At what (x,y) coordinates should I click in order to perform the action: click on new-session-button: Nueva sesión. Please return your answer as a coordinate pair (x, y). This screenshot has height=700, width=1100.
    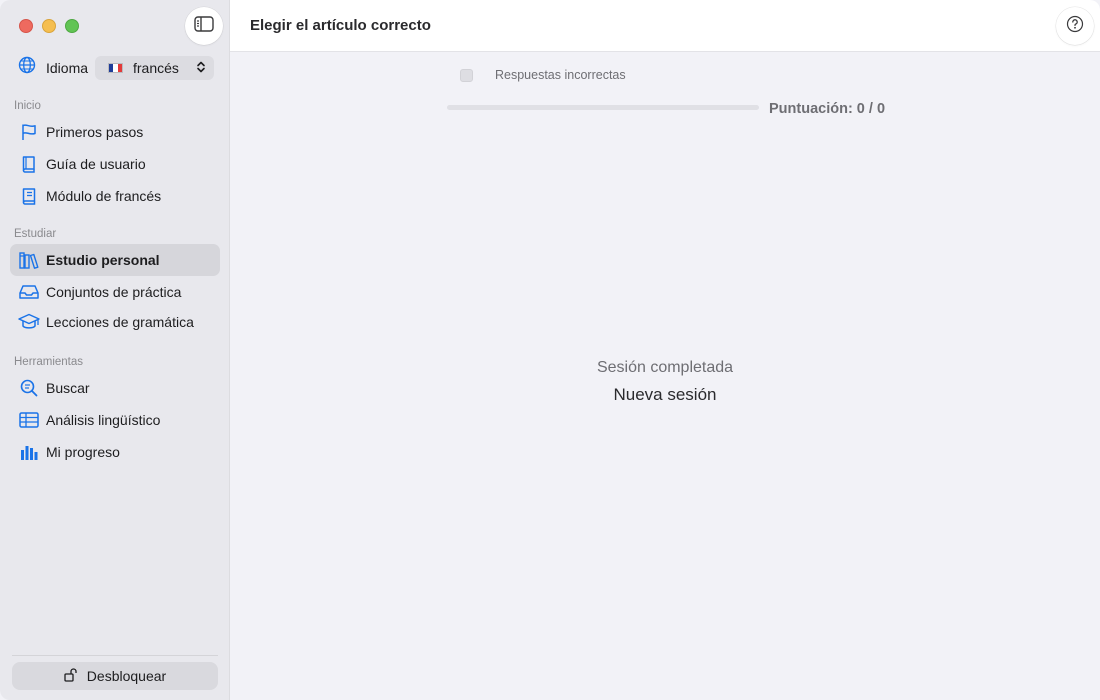
    Looking at the image, I should click on (664, 394).